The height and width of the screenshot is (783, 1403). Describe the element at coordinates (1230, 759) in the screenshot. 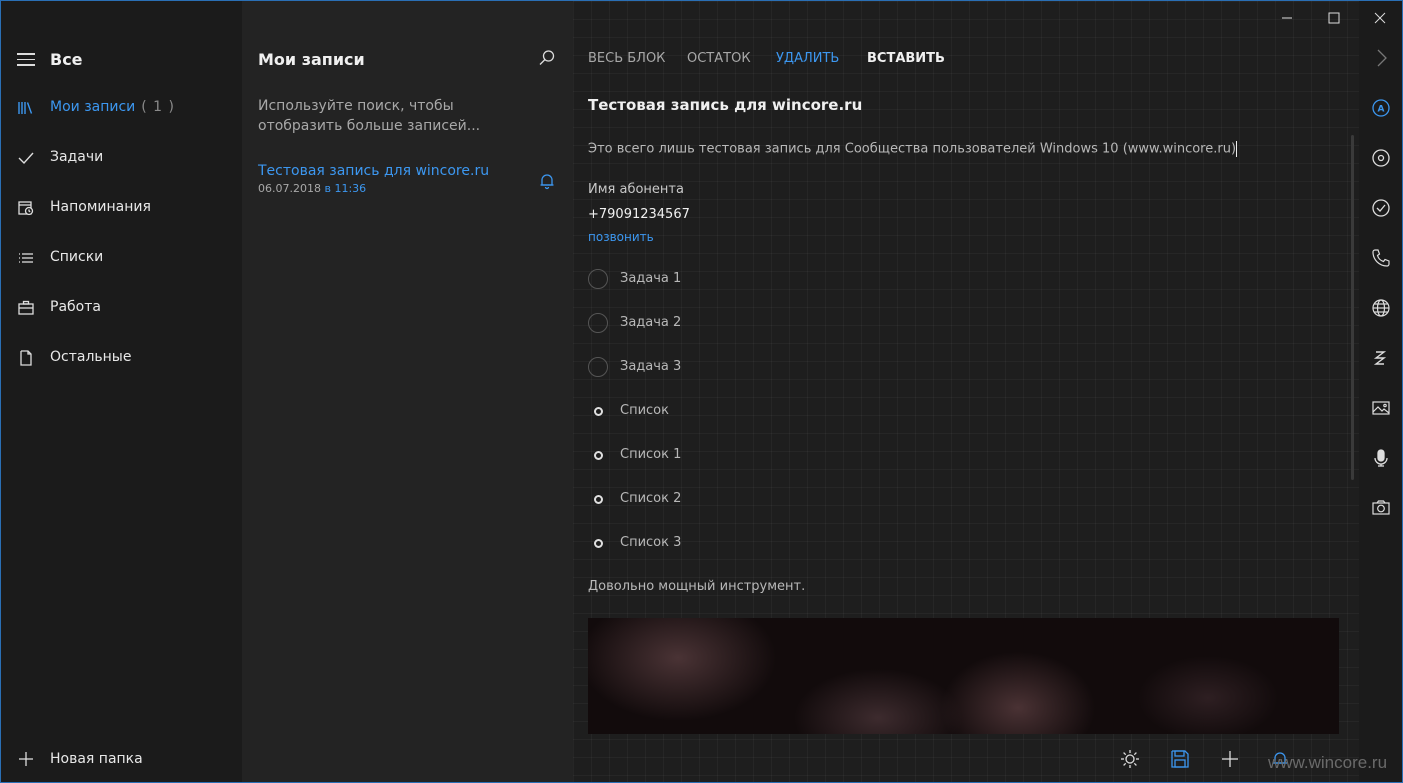

I see `add-icon` at that location.